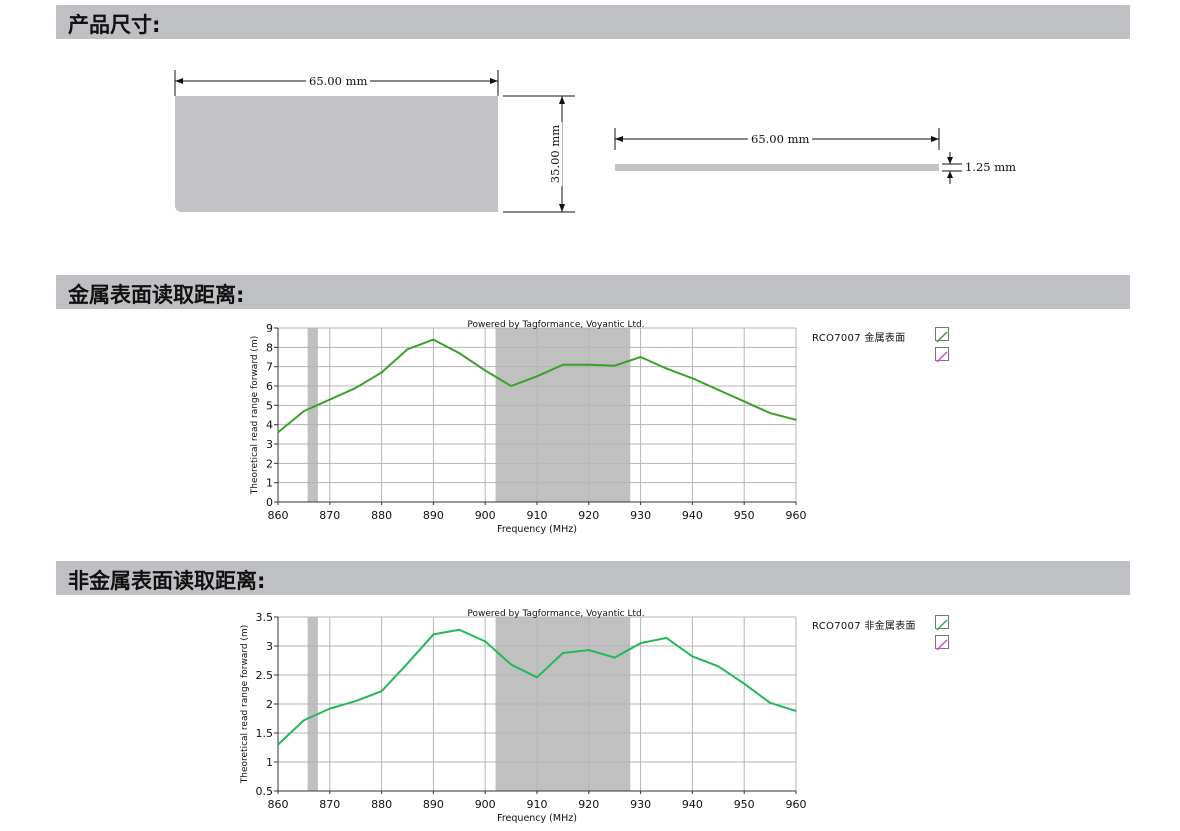 The height and width of the screenshot is (831, 1180). Describe the element at coordinates (942, 623) in the screenshot. I see `nonmetal-legend-swatch-green` at that location.